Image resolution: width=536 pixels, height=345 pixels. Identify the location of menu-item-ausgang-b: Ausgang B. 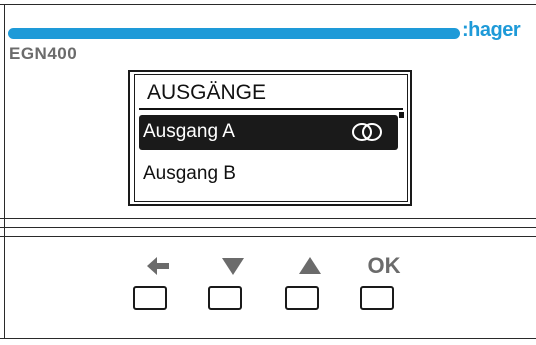
(189, 174).